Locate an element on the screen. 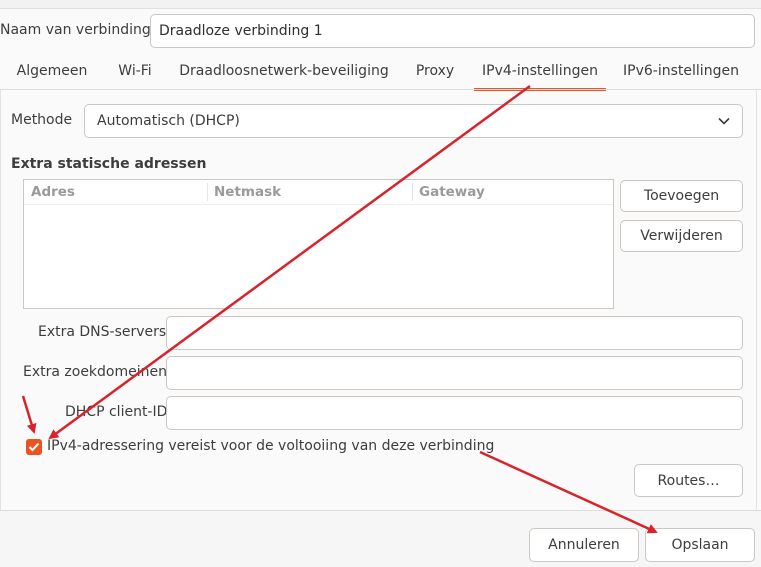 The height and width of the screenshot is (567, 761). tab-ipv4-settings: IPv4-instellingen is located at coordinates (540, 71).